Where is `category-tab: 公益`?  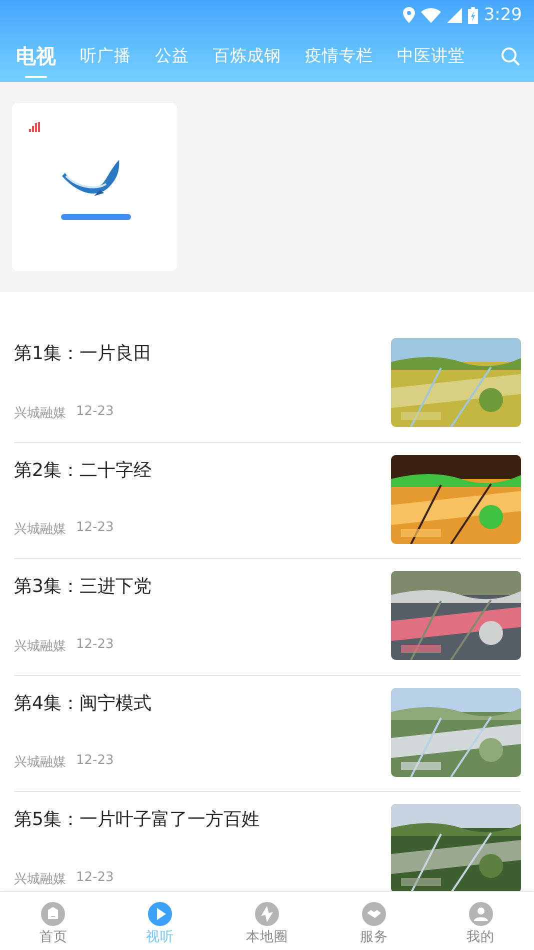 category-tab: 公益 is located at coordinates (172, 56).